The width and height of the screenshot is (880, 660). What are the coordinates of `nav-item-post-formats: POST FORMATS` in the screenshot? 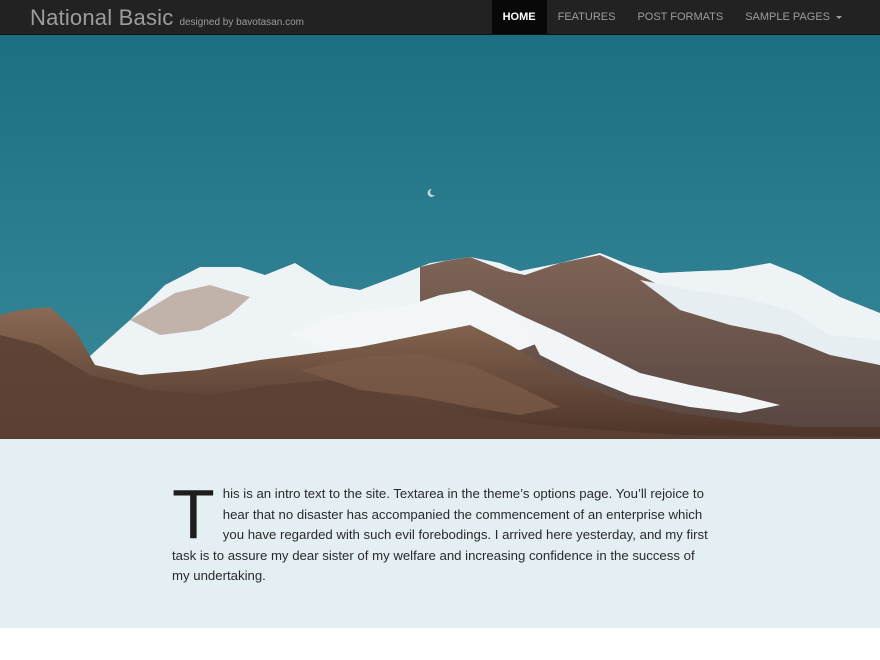 It's located at (680, 17).